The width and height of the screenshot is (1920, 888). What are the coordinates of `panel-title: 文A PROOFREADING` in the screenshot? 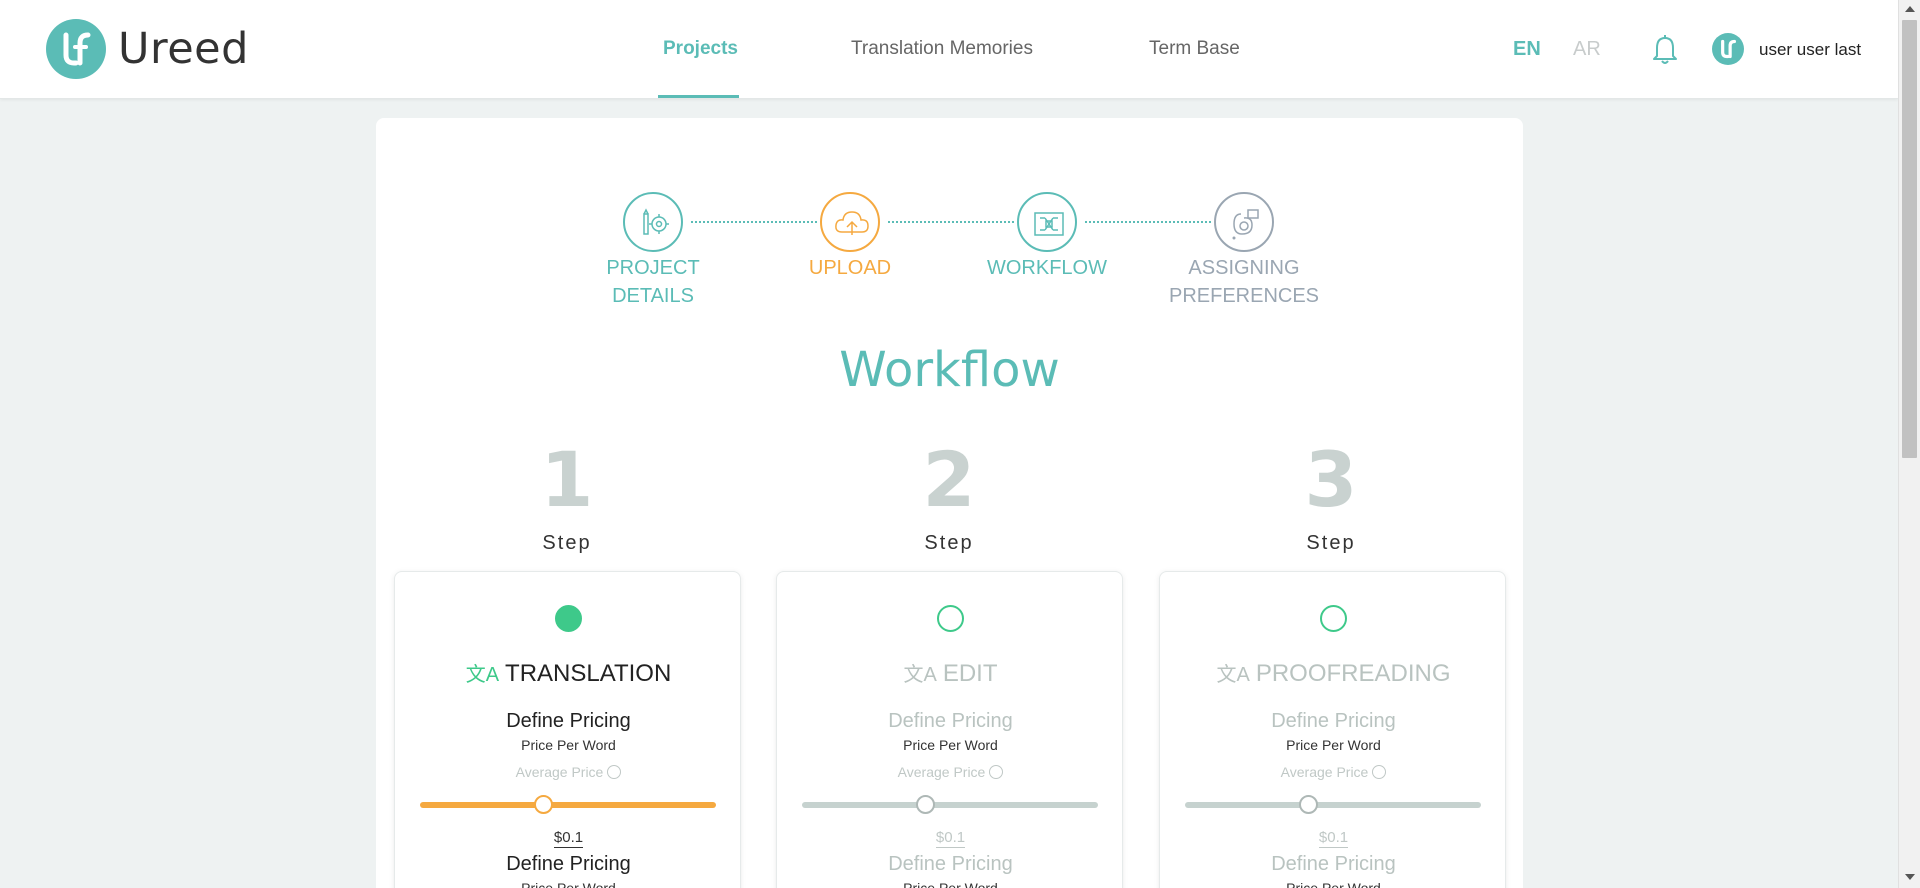 It's located at (1333, 673).